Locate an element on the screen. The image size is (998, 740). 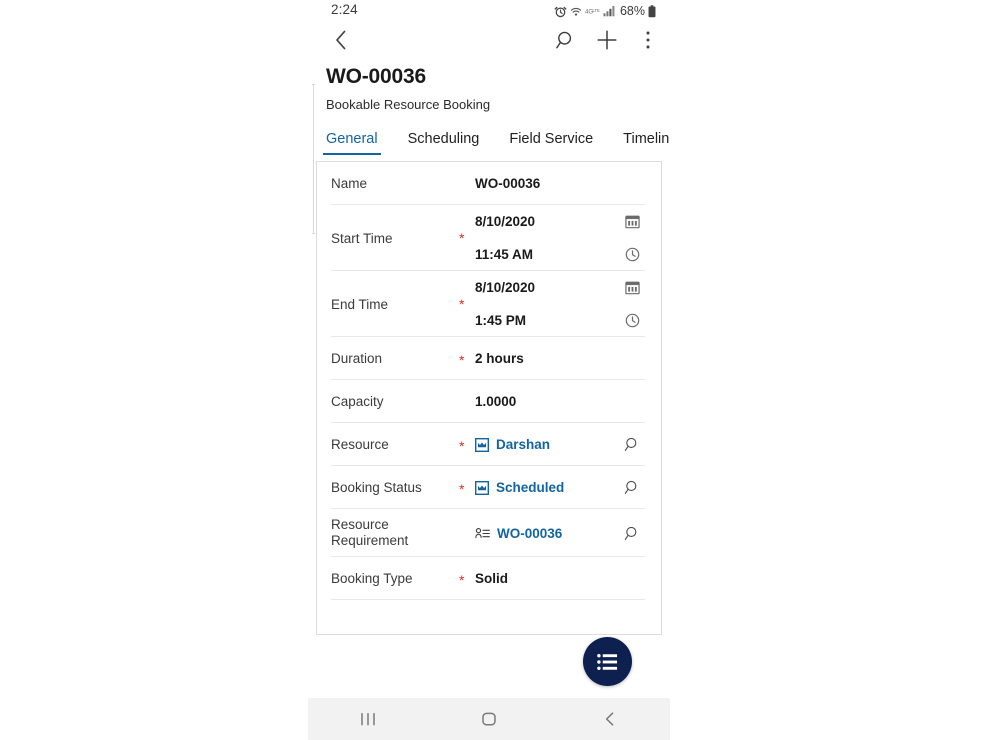
plus-icon is located at coordinates (607, 40).